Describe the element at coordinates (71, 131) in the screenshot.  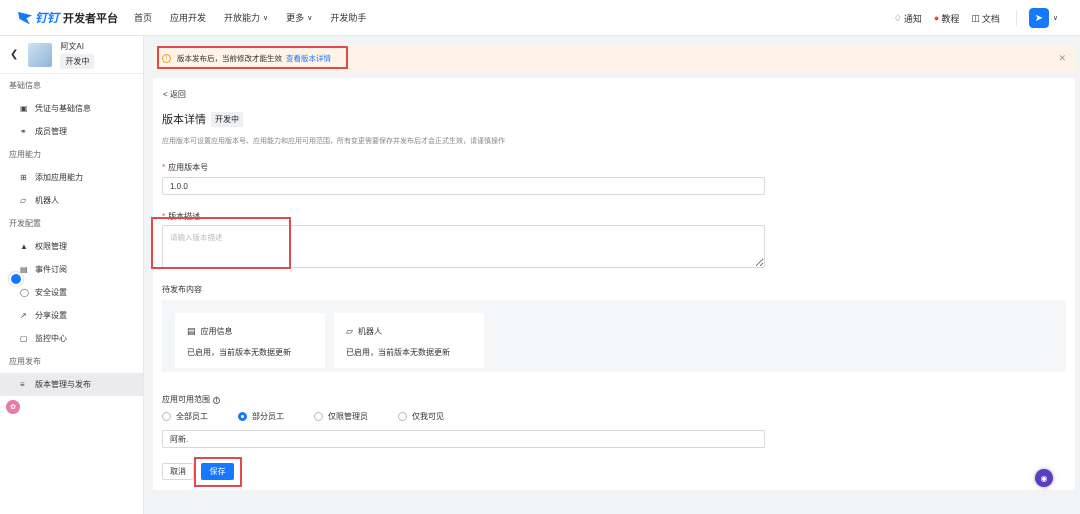
I see `sidebar-item-members: ⚭ 成员管理` at that location.